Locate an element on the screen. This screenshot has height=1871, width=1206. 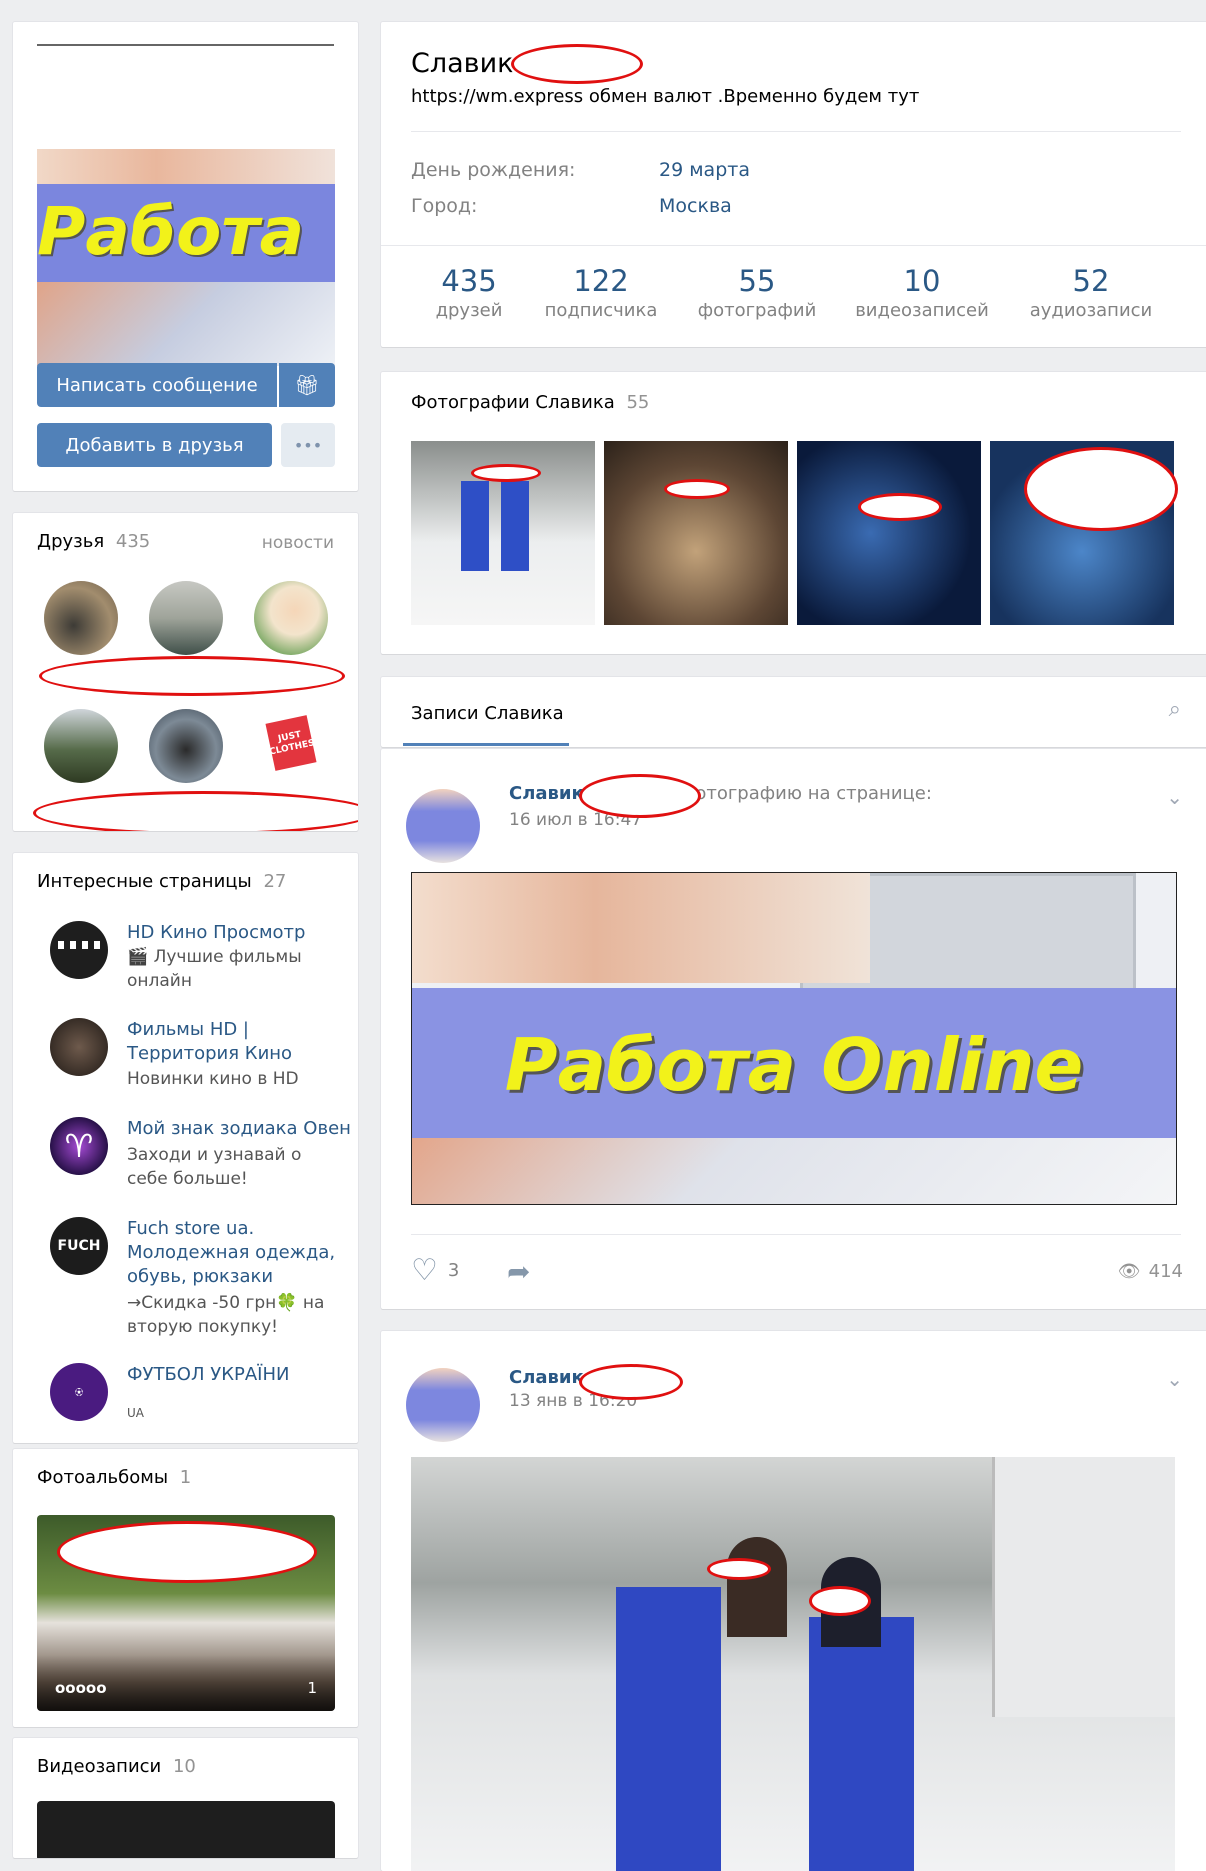
heart-icon: ♡ is located at coordinates (424, 1270).